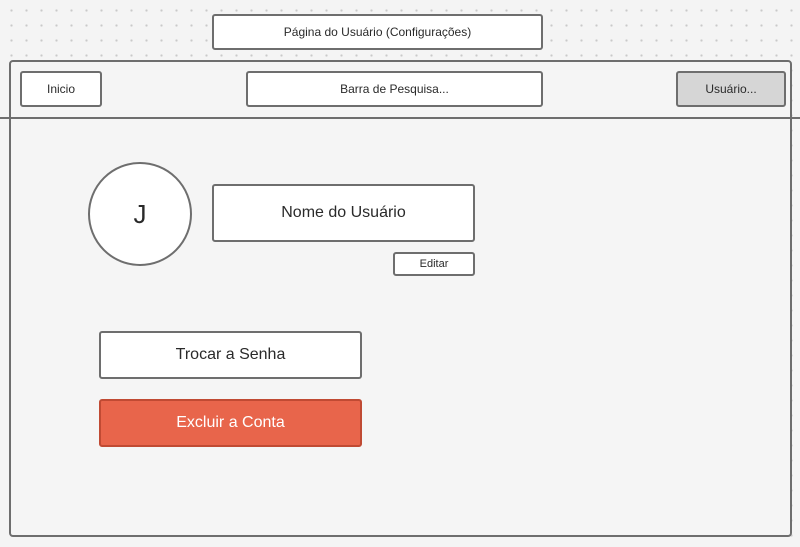 The width and height of the screenshot is (800, 547). Describe the element at coordinates (434, 264) in the screenshot. I see `edit-username-button: Editar` at that location.